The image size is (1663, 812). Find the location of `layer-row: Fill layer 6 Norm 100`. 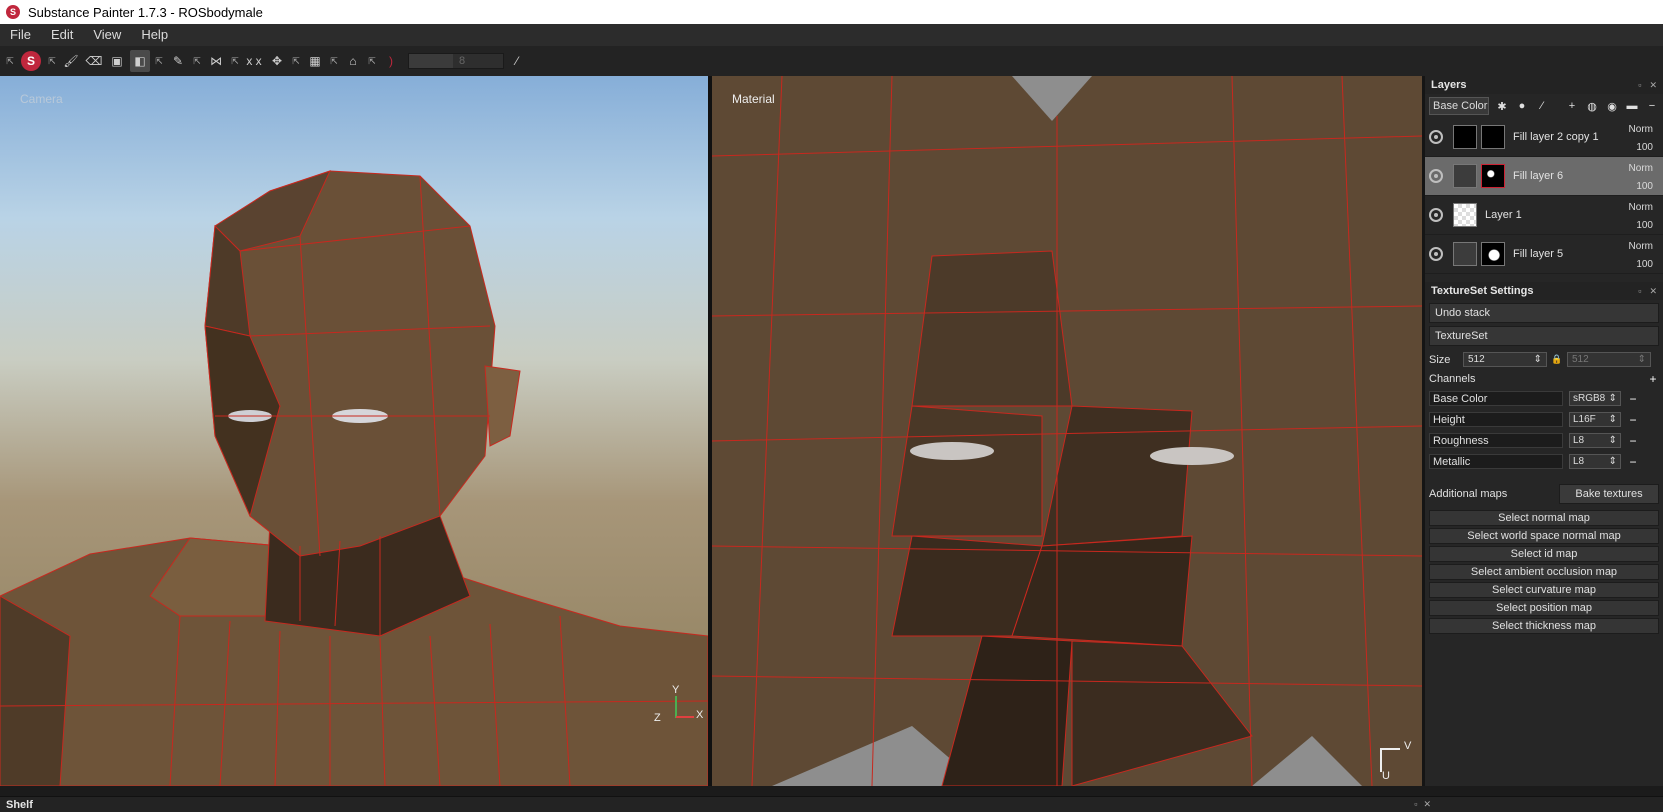

layer-row: Fill layer 6 Norm 100 is located at coordinates (1544, 176).